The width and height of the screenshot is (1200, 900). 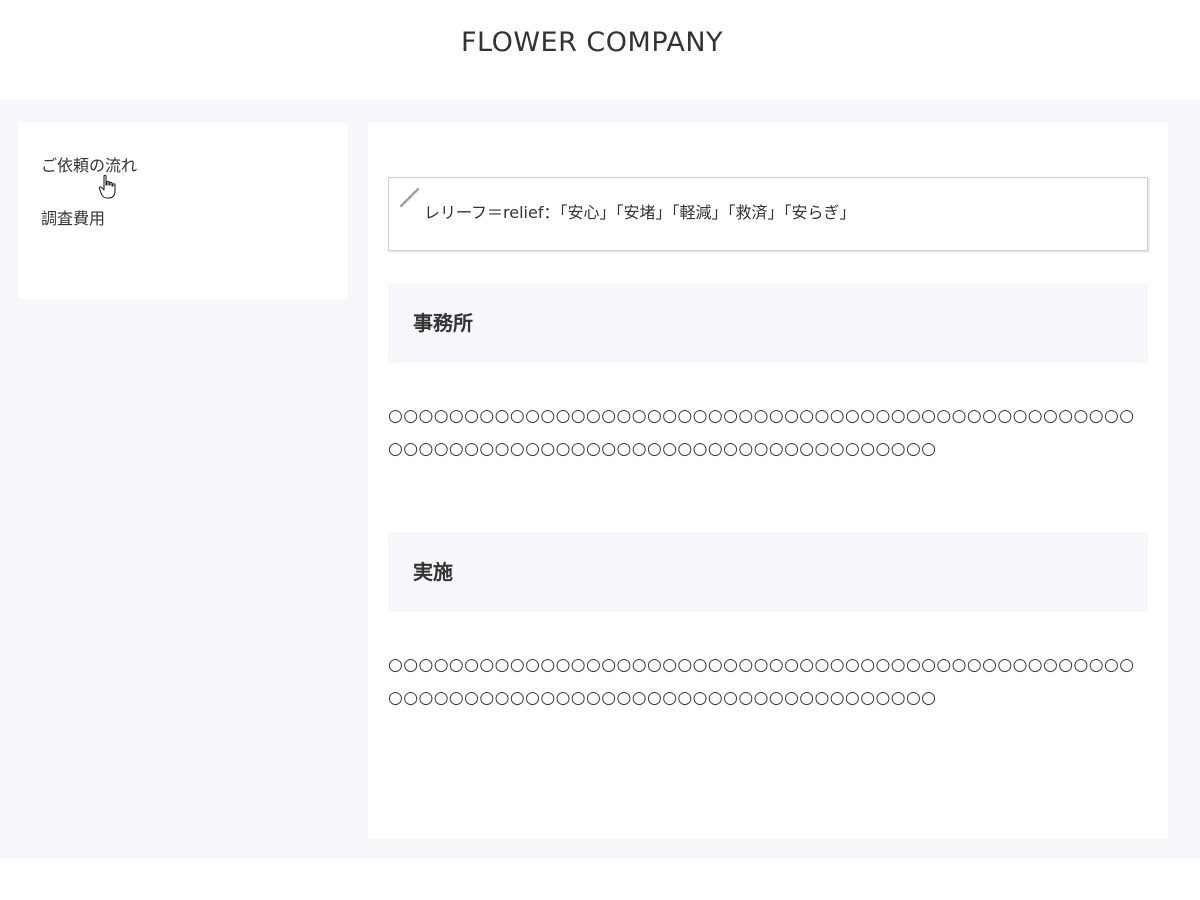 What do you see at coordinates (89, 166) in the screenshot?
I see `sidebar-link-request-flow: ご依頼の流れ` at bounding box center [89, 166].